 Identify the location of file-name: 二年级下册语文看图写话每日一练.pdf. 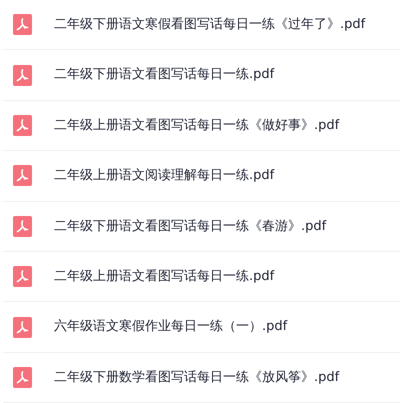
(164, 75).